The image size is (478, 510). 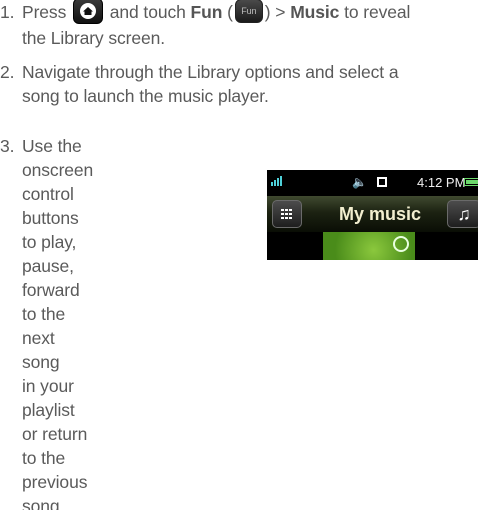 I want to click on phone-screenshot: 🔈 4:12 PM My music ♫, so click(x=372, y=215).